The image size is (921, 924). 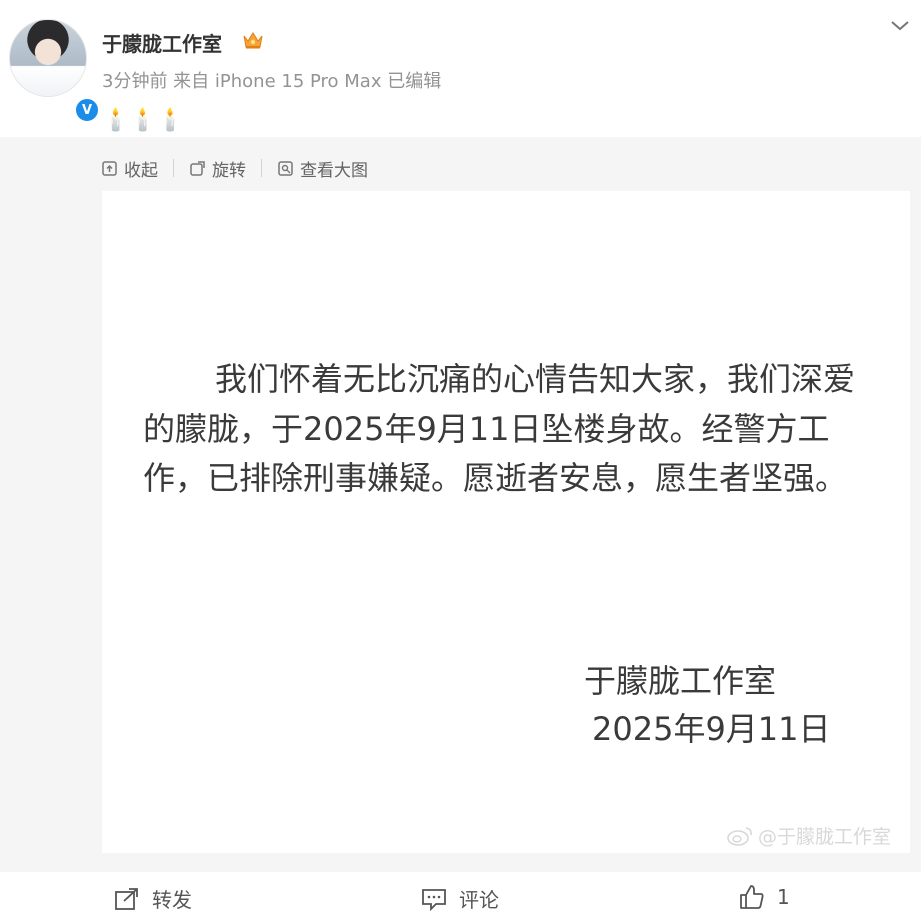 What do you see at coordinates (172, 900) in the screenshot?
I see `repost-label: 转发` at bounding box center [172, 900].